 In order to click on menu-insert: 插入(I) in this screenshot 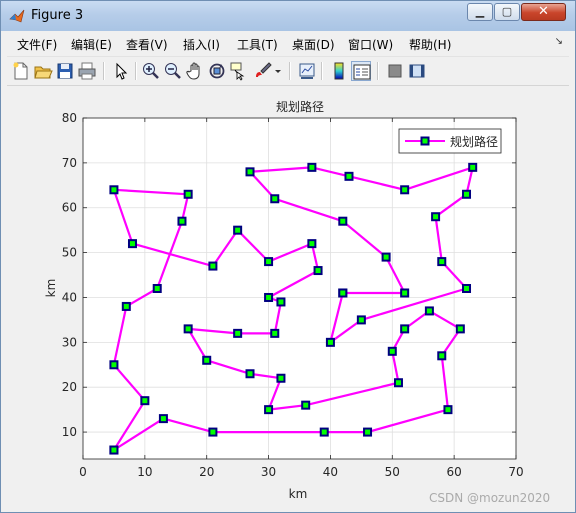, I will do `click(201, 44)`.